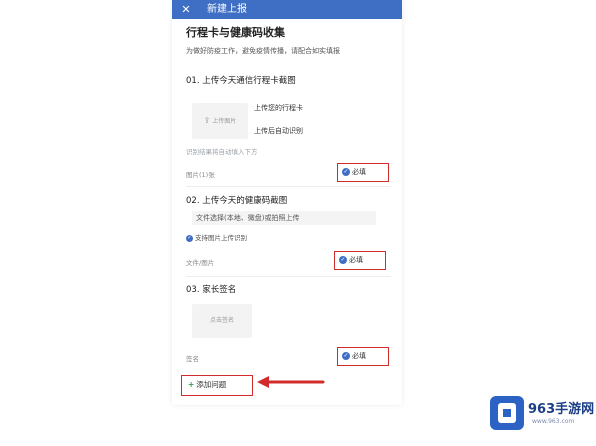 The width and height of the screenshot is (596, 446). What do you see at coordinates (207, 120) in the screenshot?
I see `upload-icon: ⇪` at bounding box center [207, 120].